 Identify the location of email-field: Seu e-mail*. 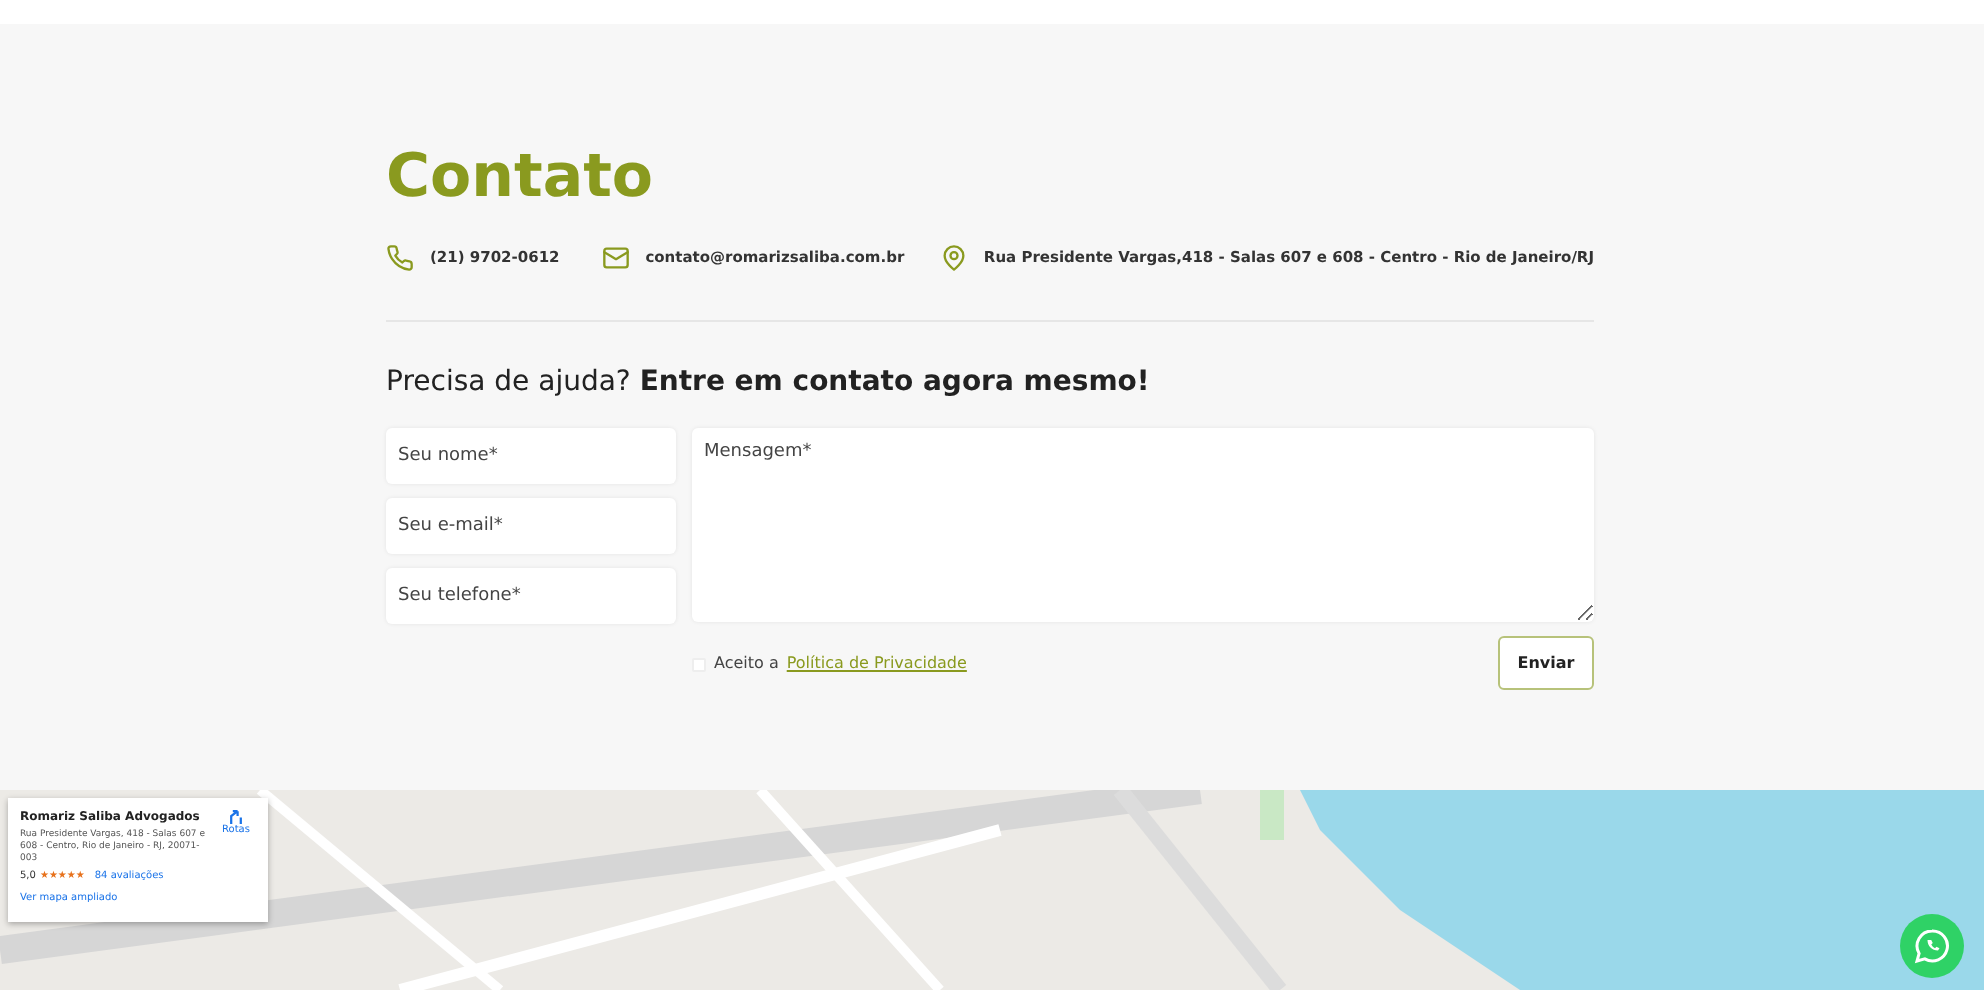
(531, 526).